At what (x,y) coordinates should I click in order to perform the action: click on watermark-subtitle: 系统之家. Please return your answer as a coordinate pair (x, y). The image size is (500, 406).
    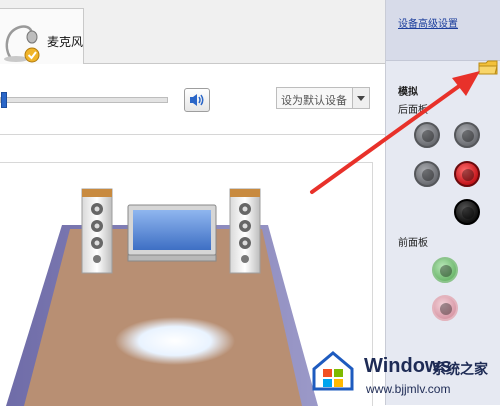
    Looking at the image, I should click on (460, 370).